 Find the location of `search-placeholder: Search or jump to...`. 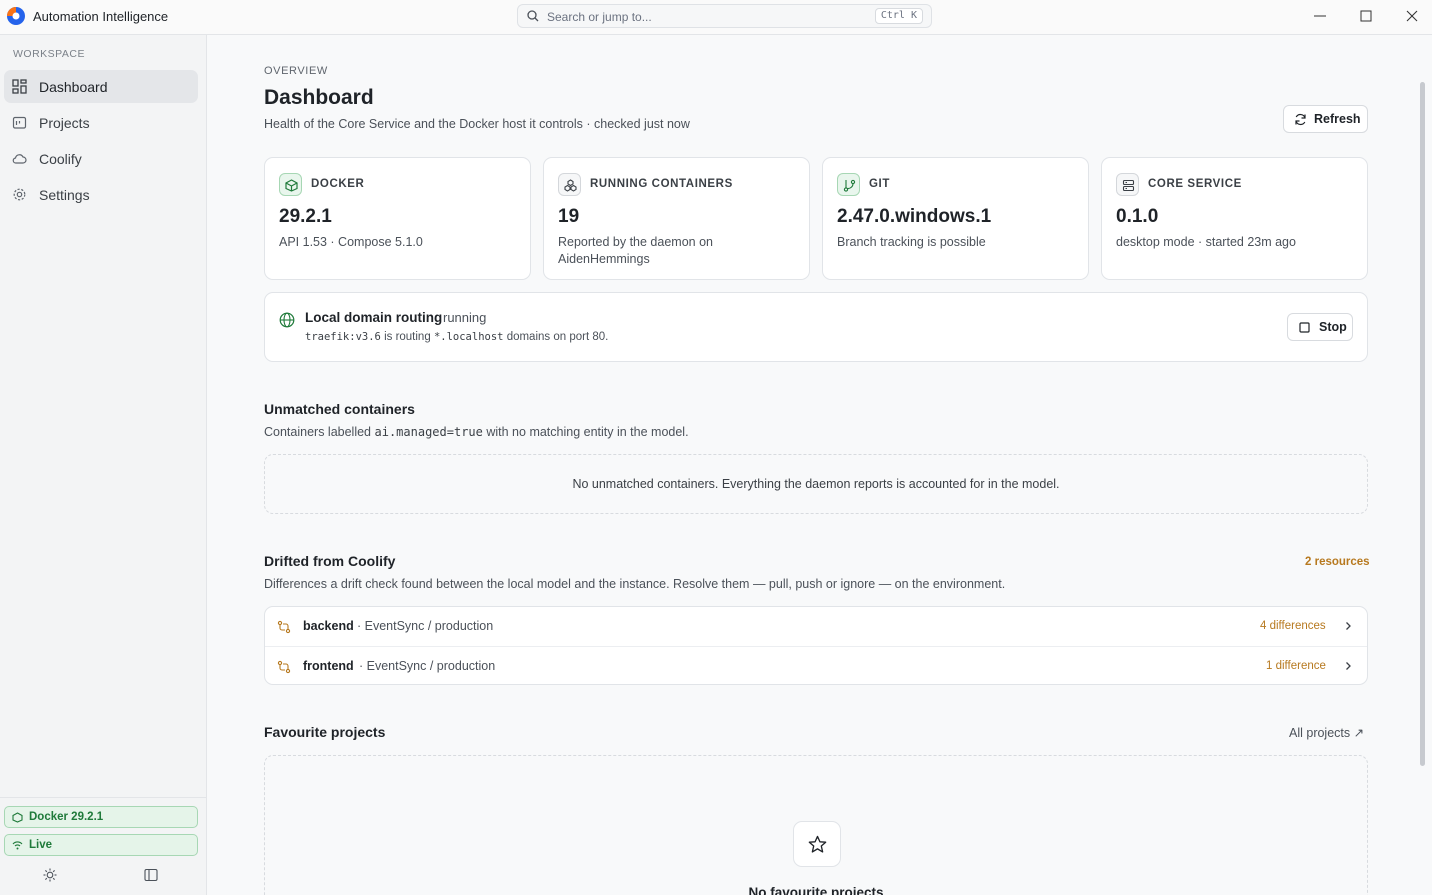

search-placeholder: Search or jump to... is located at coordinates (599, 17).